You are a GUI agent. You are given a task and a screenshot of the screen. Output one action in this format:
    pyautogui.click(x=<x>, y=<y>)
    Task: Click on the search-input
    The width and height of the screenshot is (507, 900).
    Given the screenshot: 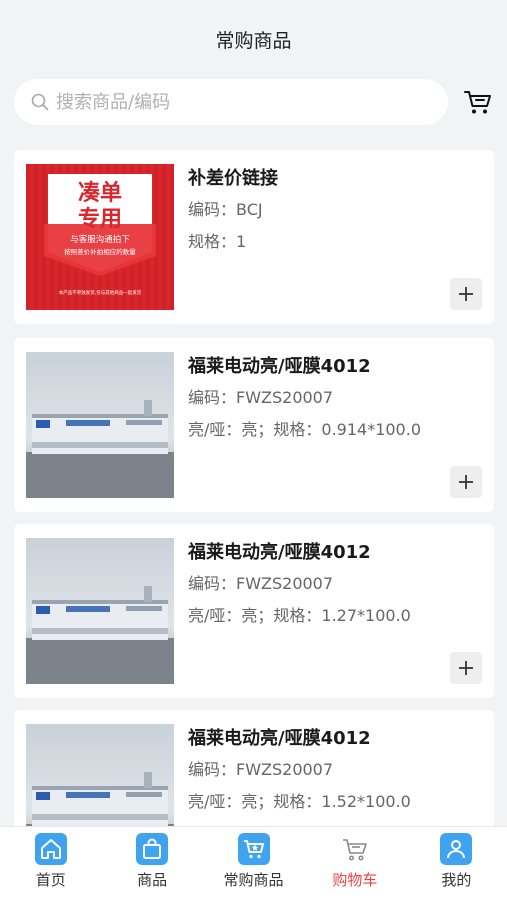 What is the action you would take?
    pyautogui.click(x=236, y=102)
    